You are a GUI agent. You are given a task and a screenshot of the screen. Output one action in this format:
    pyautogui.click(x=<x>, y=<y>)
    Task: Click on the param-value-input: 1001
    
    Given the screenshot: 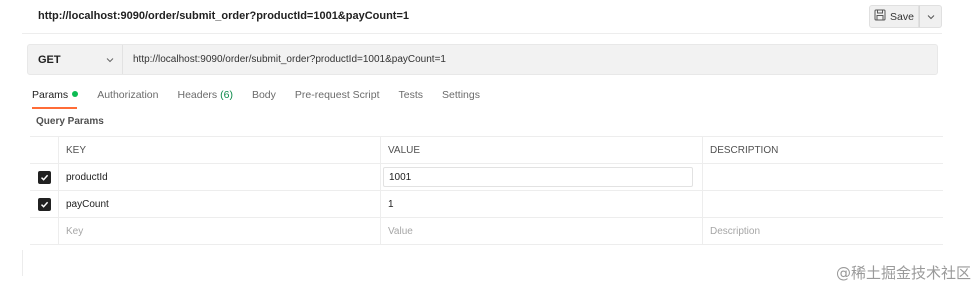 What is the action you would take?
    pyautogui.click(x=538, y=177)
    